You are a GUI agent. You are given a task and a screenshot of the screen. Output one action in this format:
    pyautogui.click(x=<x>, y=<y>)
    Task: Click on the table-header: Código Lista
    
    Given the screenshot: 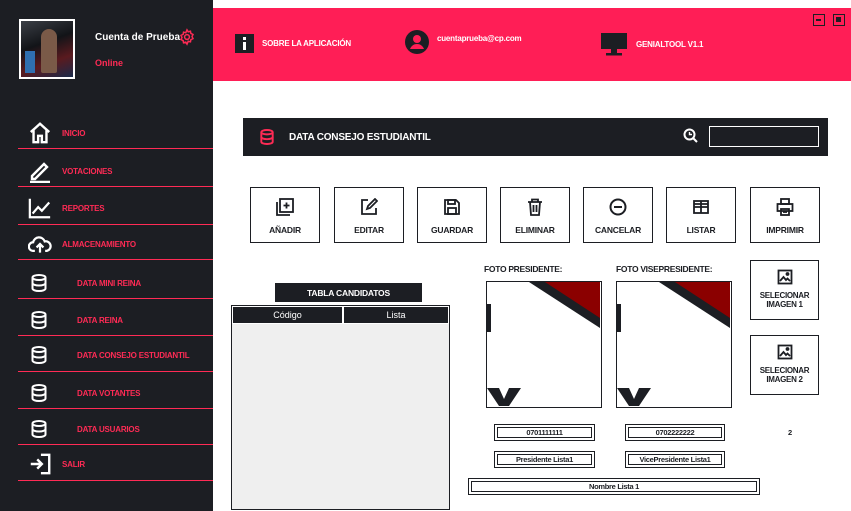 What is the action you would take?
    pyautogui.click(x=340, y=315)
    